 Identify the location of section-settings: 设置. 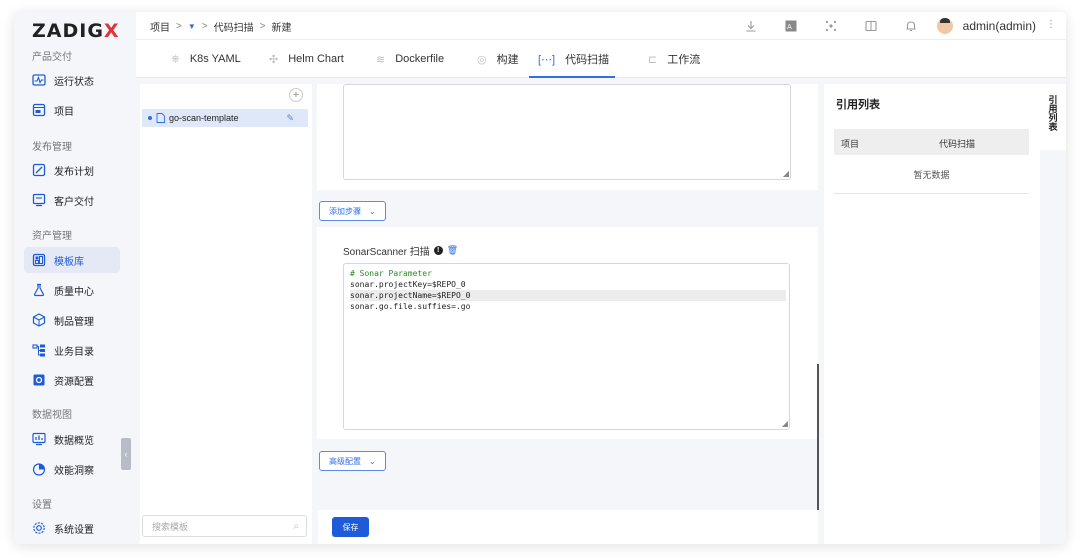
(42, 505).